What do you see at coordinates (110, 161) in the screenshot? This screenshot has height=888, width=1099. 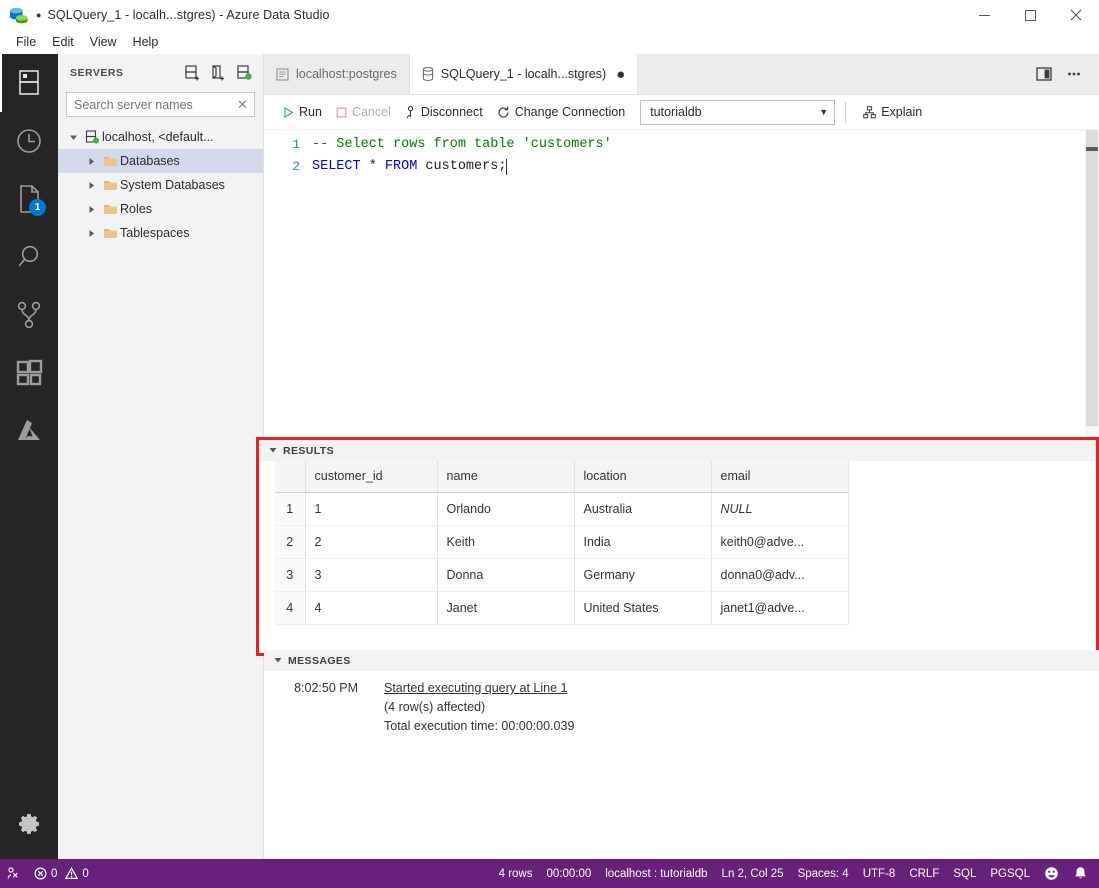 I see `folder-icon` at bounding box center [110, 161].